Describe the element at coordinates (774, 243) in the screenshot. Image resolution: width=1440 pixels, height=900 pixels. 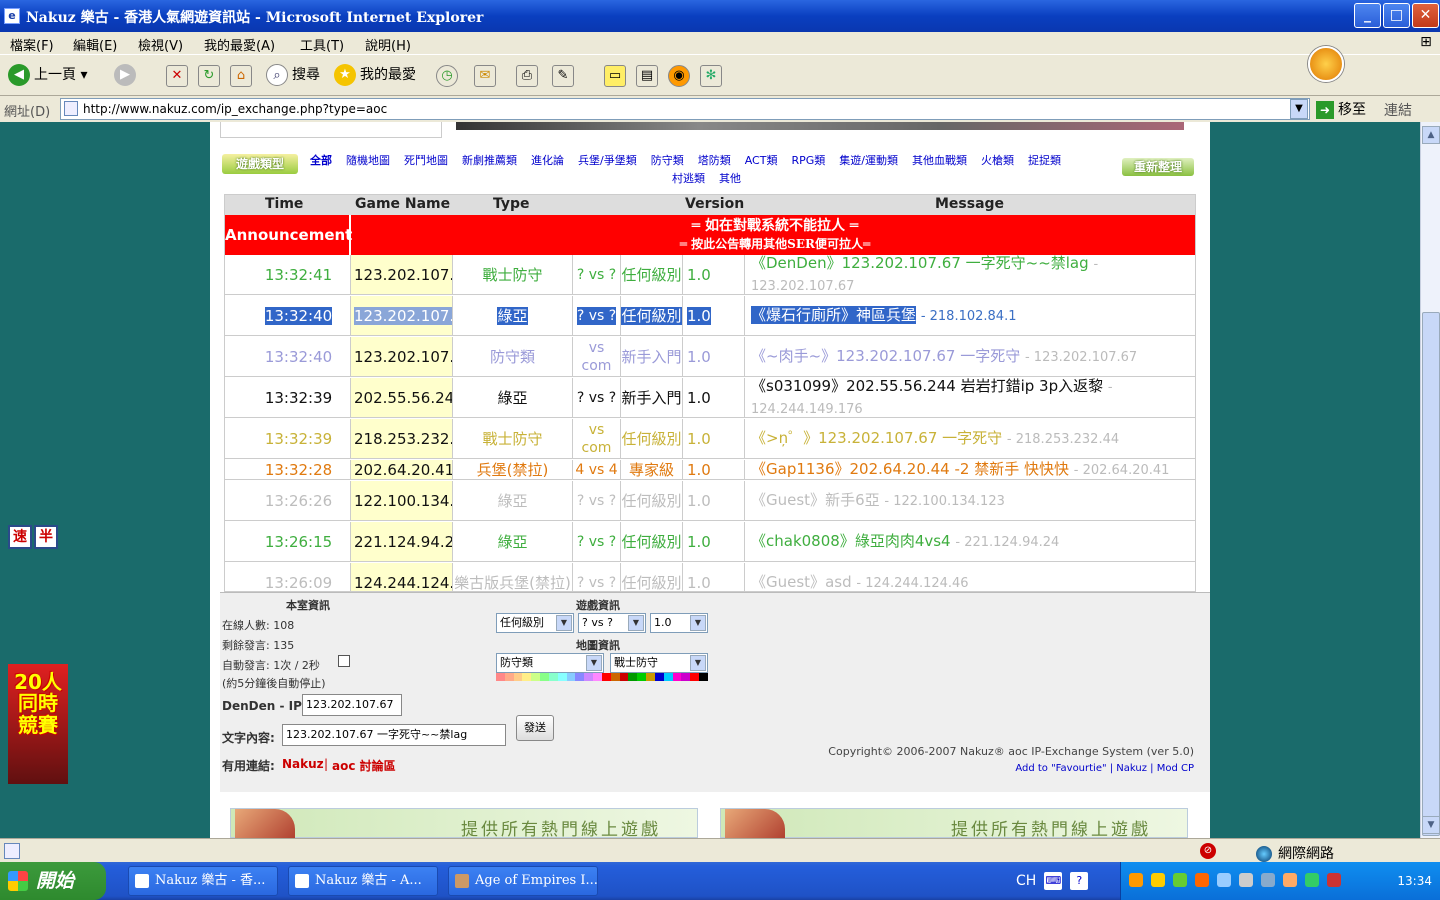
I see `announcement-line2: ═ 按此公告轉用其他SER便可拉人═` at that location.